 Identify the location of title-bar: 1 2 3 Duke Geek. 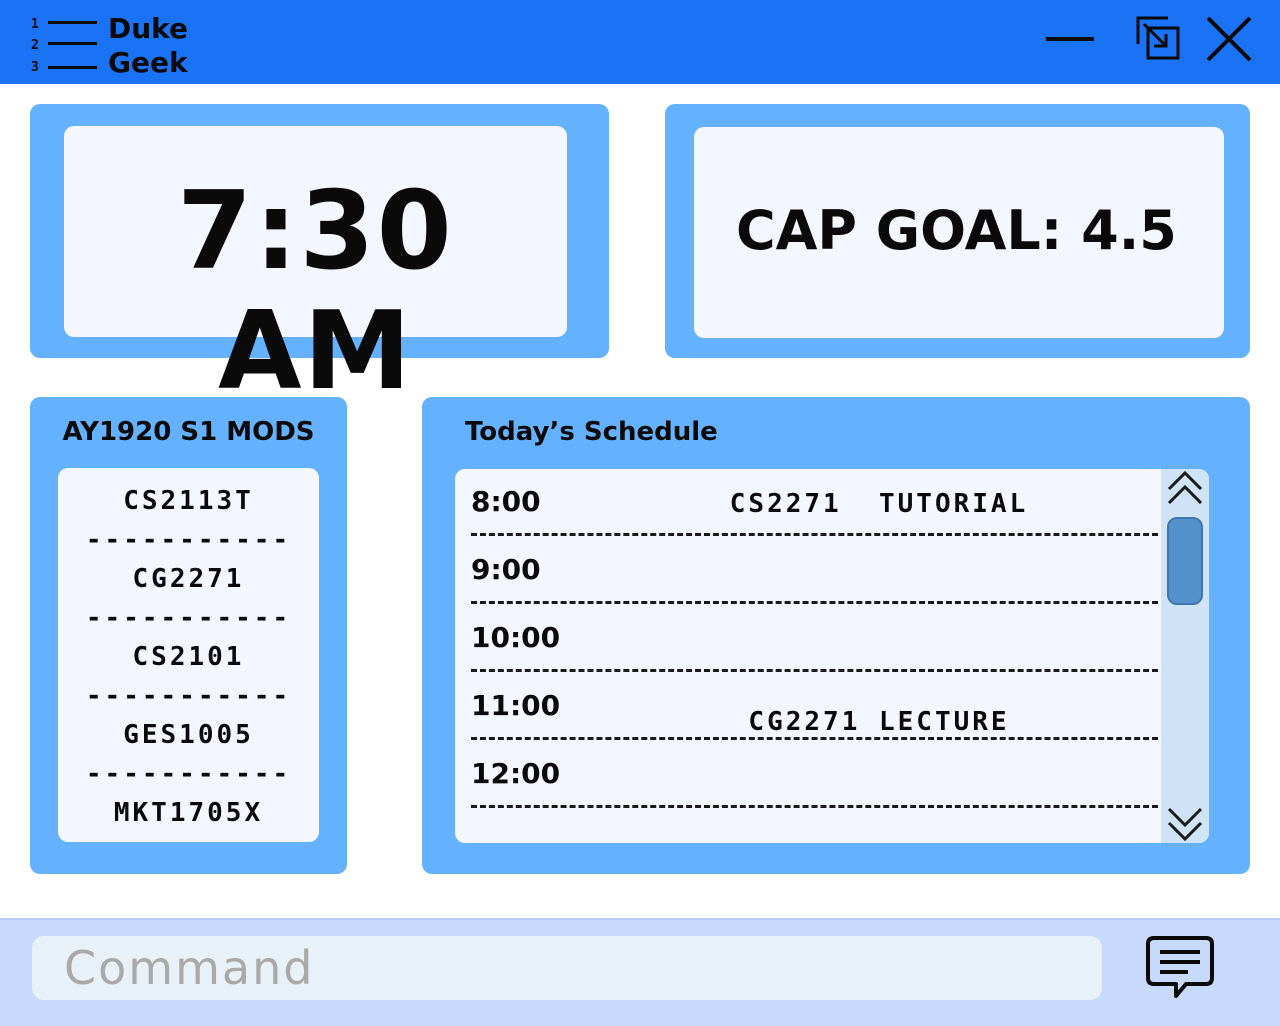
(640, 42).